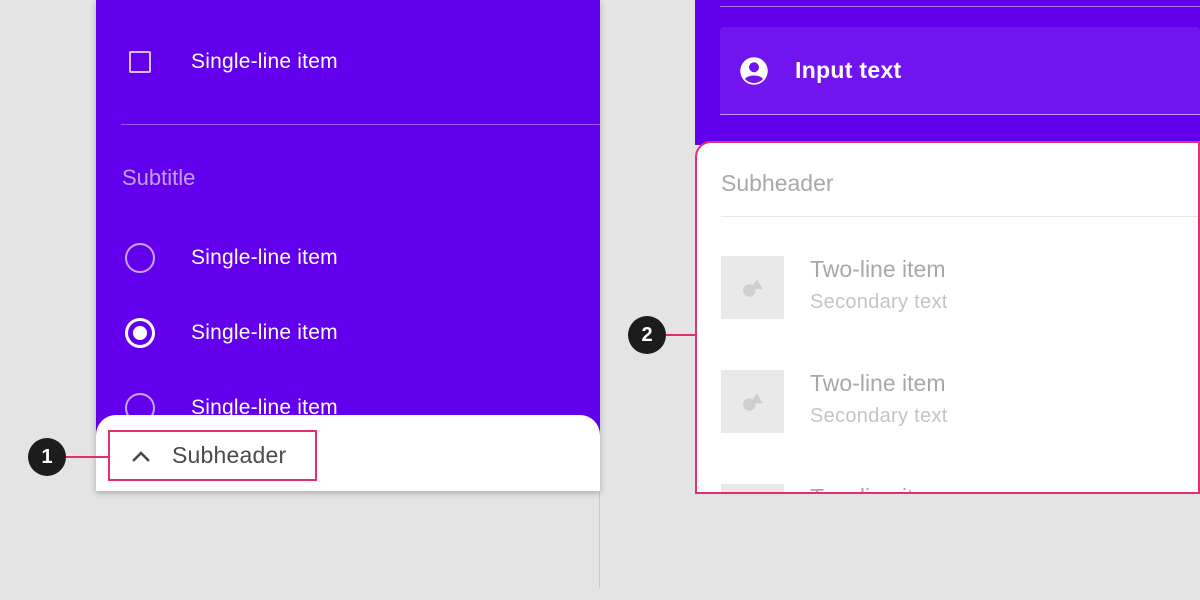 The width and height of the screenshot is (1200, 600). I want to click on card-subheader: Subheader, so click(777, 183).